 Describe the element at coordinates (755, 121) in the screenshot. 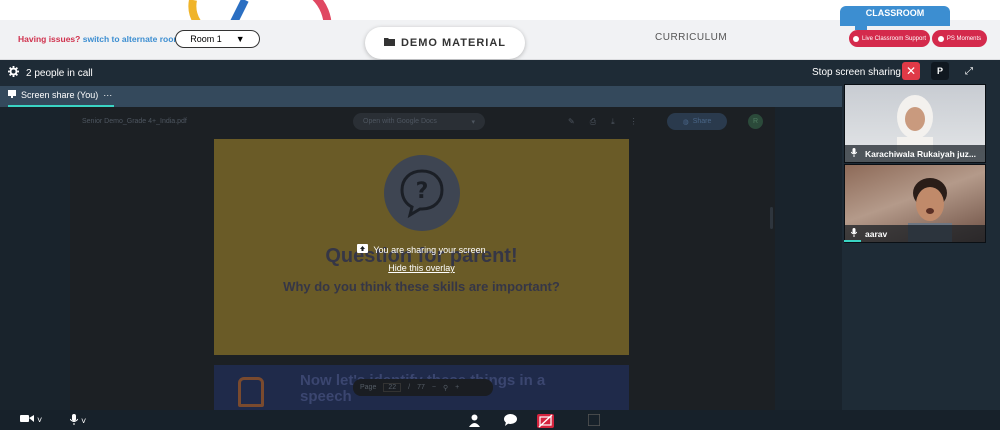

I see `avatar: R` at that location.